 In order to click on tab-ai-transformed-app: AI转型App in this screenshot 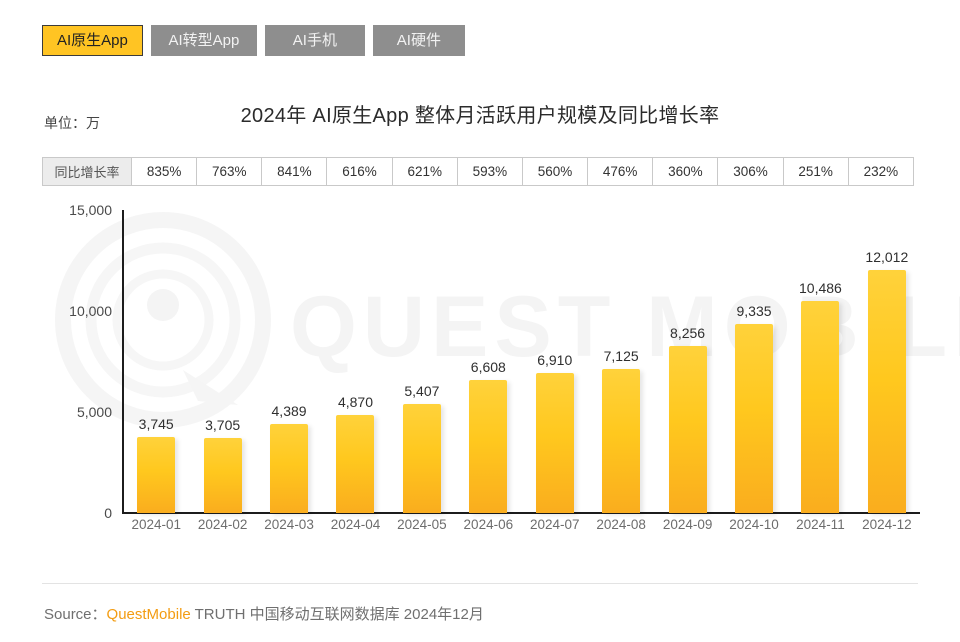, I will do `click(203, 40)`.